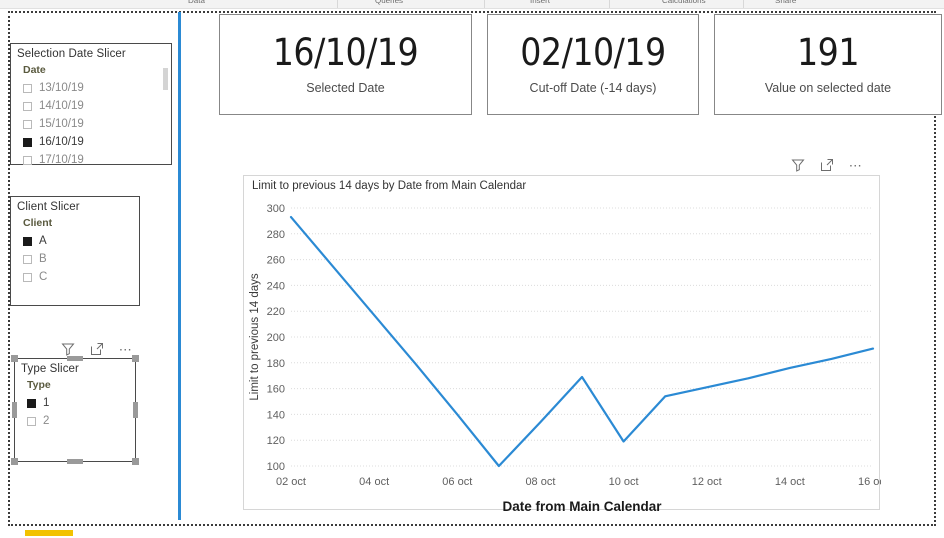  Describe the element at coordinates (389, 2) in the screenshot. I see `ribbon-group-queries: Queries` at that location.